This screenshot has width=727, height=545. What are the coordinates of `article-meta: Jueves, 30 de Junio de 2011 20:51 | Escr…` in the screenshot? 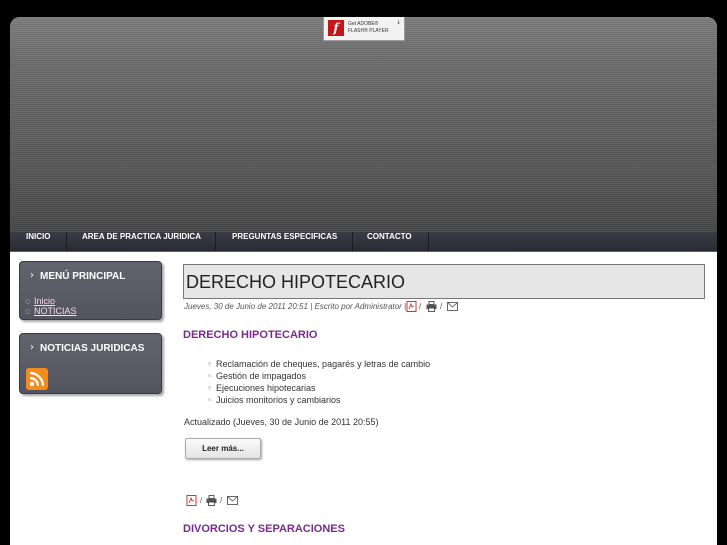 It's located at (295, 306).